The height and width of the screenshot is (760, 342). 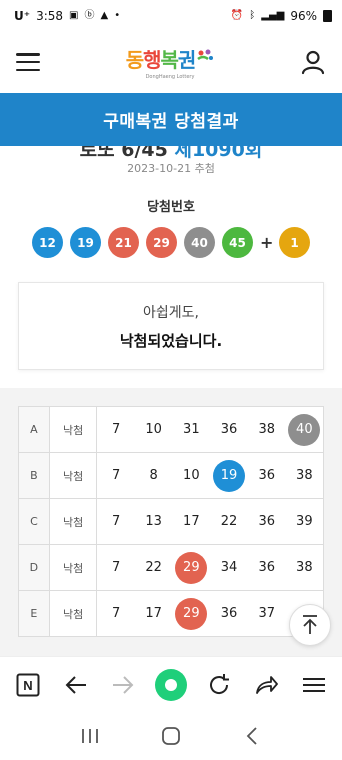 I want to click on ticket-number: 10, so click(x=191, y=475).